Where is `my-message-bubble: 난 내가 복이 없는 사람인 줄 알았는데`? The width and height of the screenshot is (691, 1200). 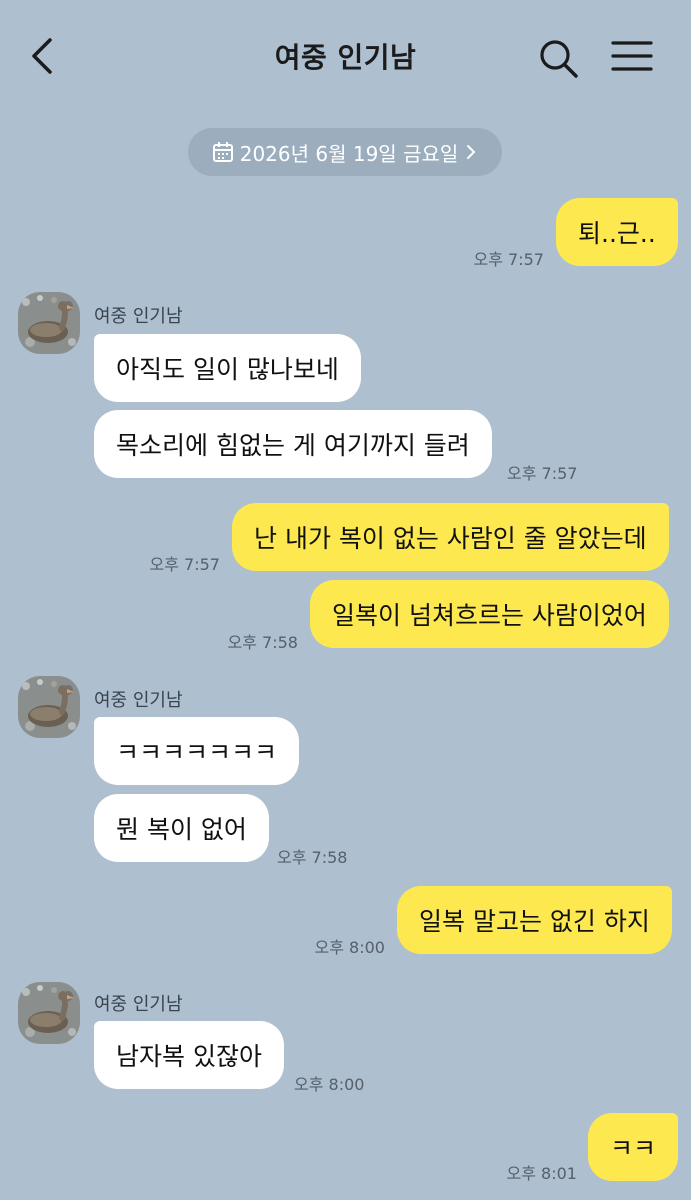
my-message-bubble: 난 내가 복이 없는 사람인 줄 알았는데 is located at coordinates (450, 537).